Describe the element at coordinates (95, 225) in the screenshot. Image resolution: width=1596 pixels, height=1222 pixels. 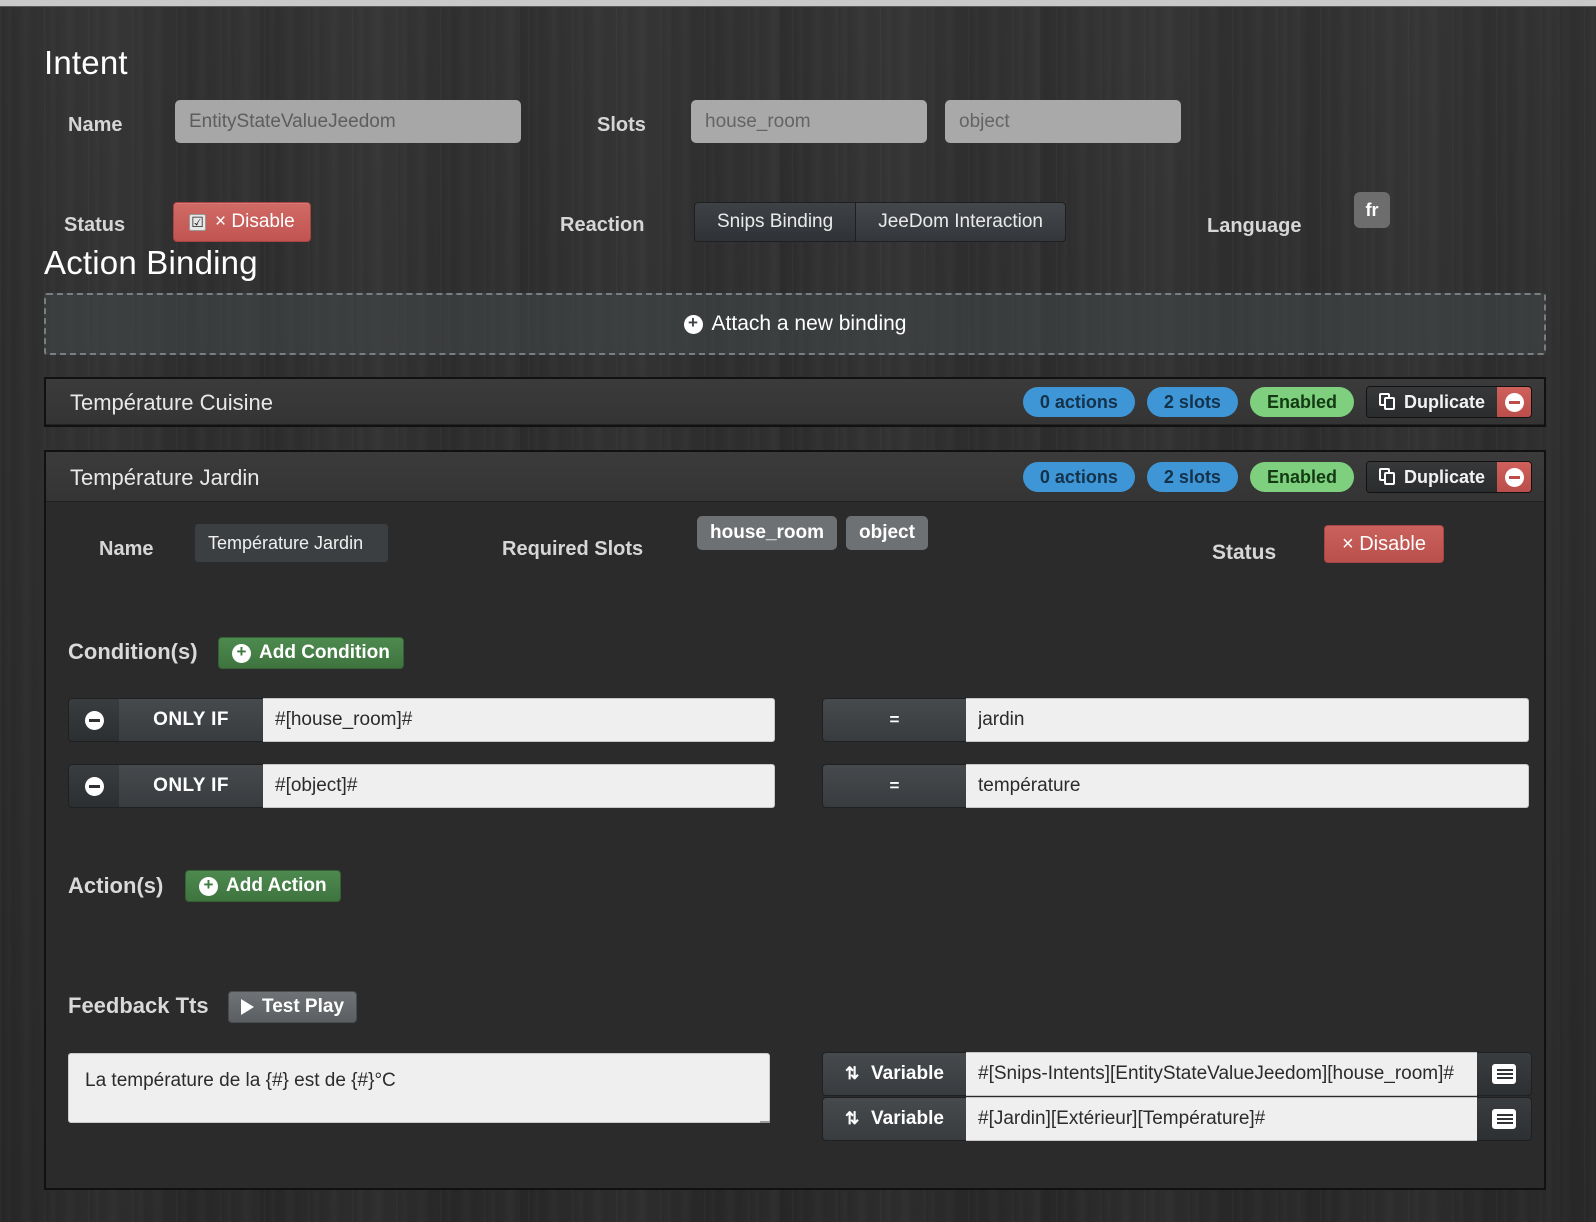
I see `intent-status-label: Status` at that location.